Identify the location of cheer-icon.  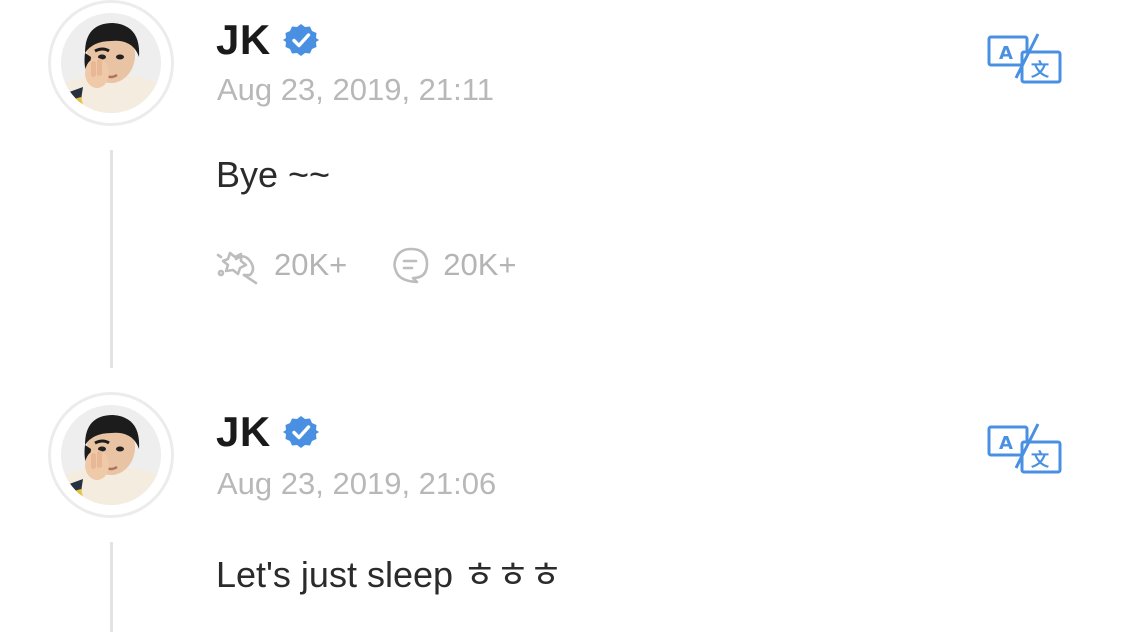
(237, 268).